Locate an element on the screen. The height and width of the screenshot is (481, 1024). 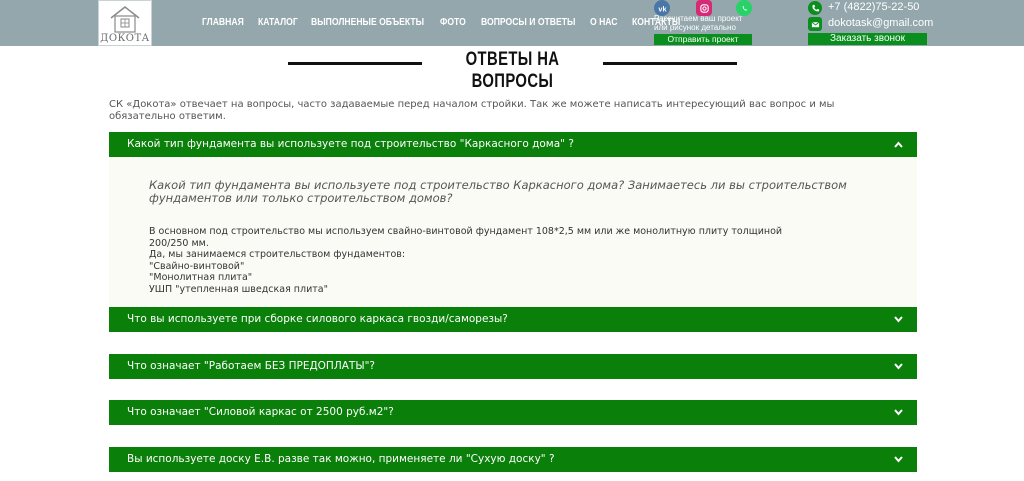
logo-text: ДОКОТА is located at coordinates (125, 38).